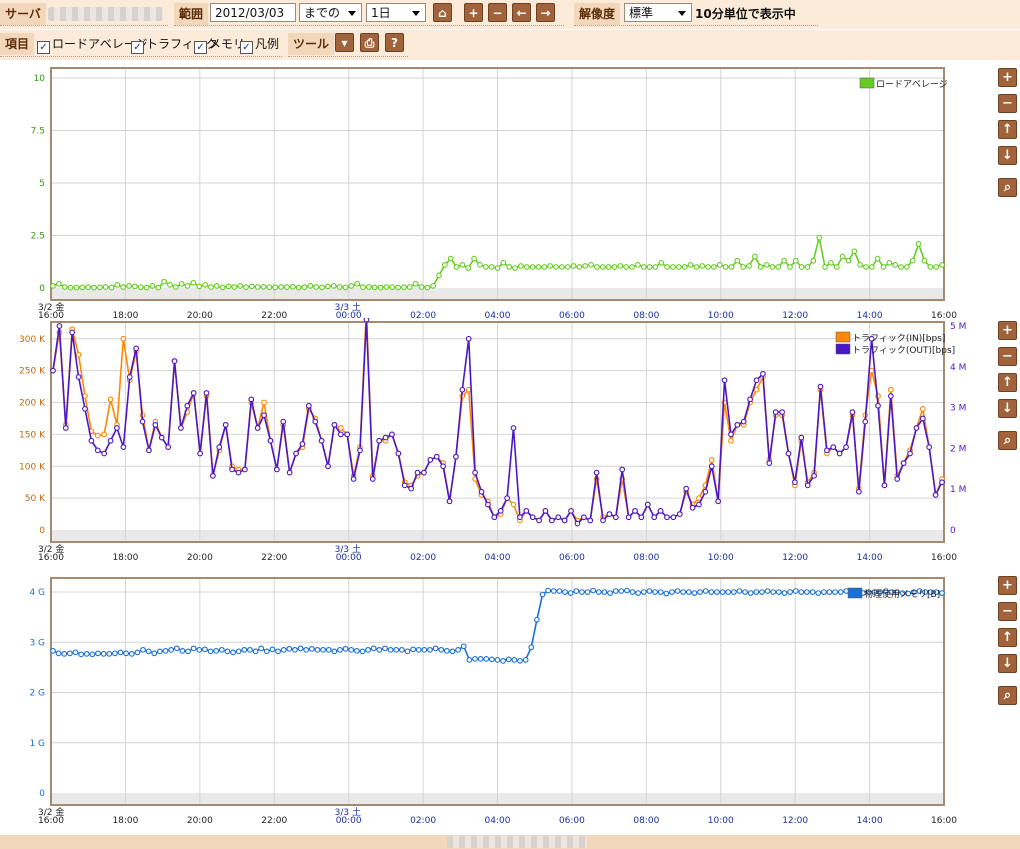 This screenshot has height=849, width=1020. Describe the element at coordinates (246, 47) in the screenshot. I see `check-icon: ✓` at that location.